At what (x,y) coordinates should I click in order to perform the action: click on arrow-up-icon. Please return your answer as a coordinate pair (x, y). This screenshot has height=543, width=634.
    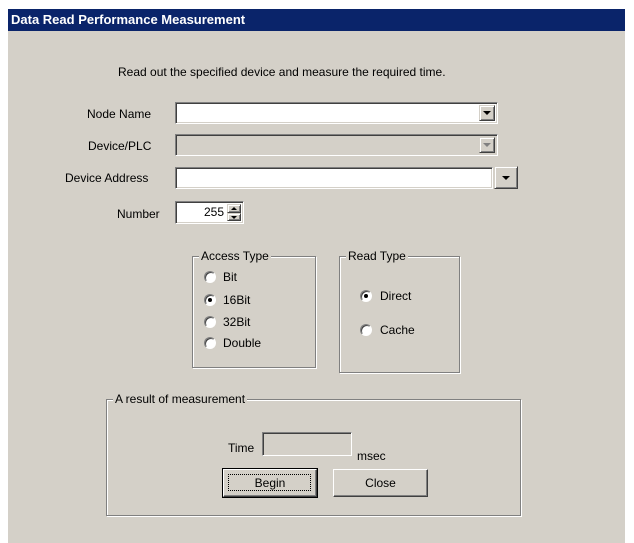
    Looking at the image, I should click on (234, 208).